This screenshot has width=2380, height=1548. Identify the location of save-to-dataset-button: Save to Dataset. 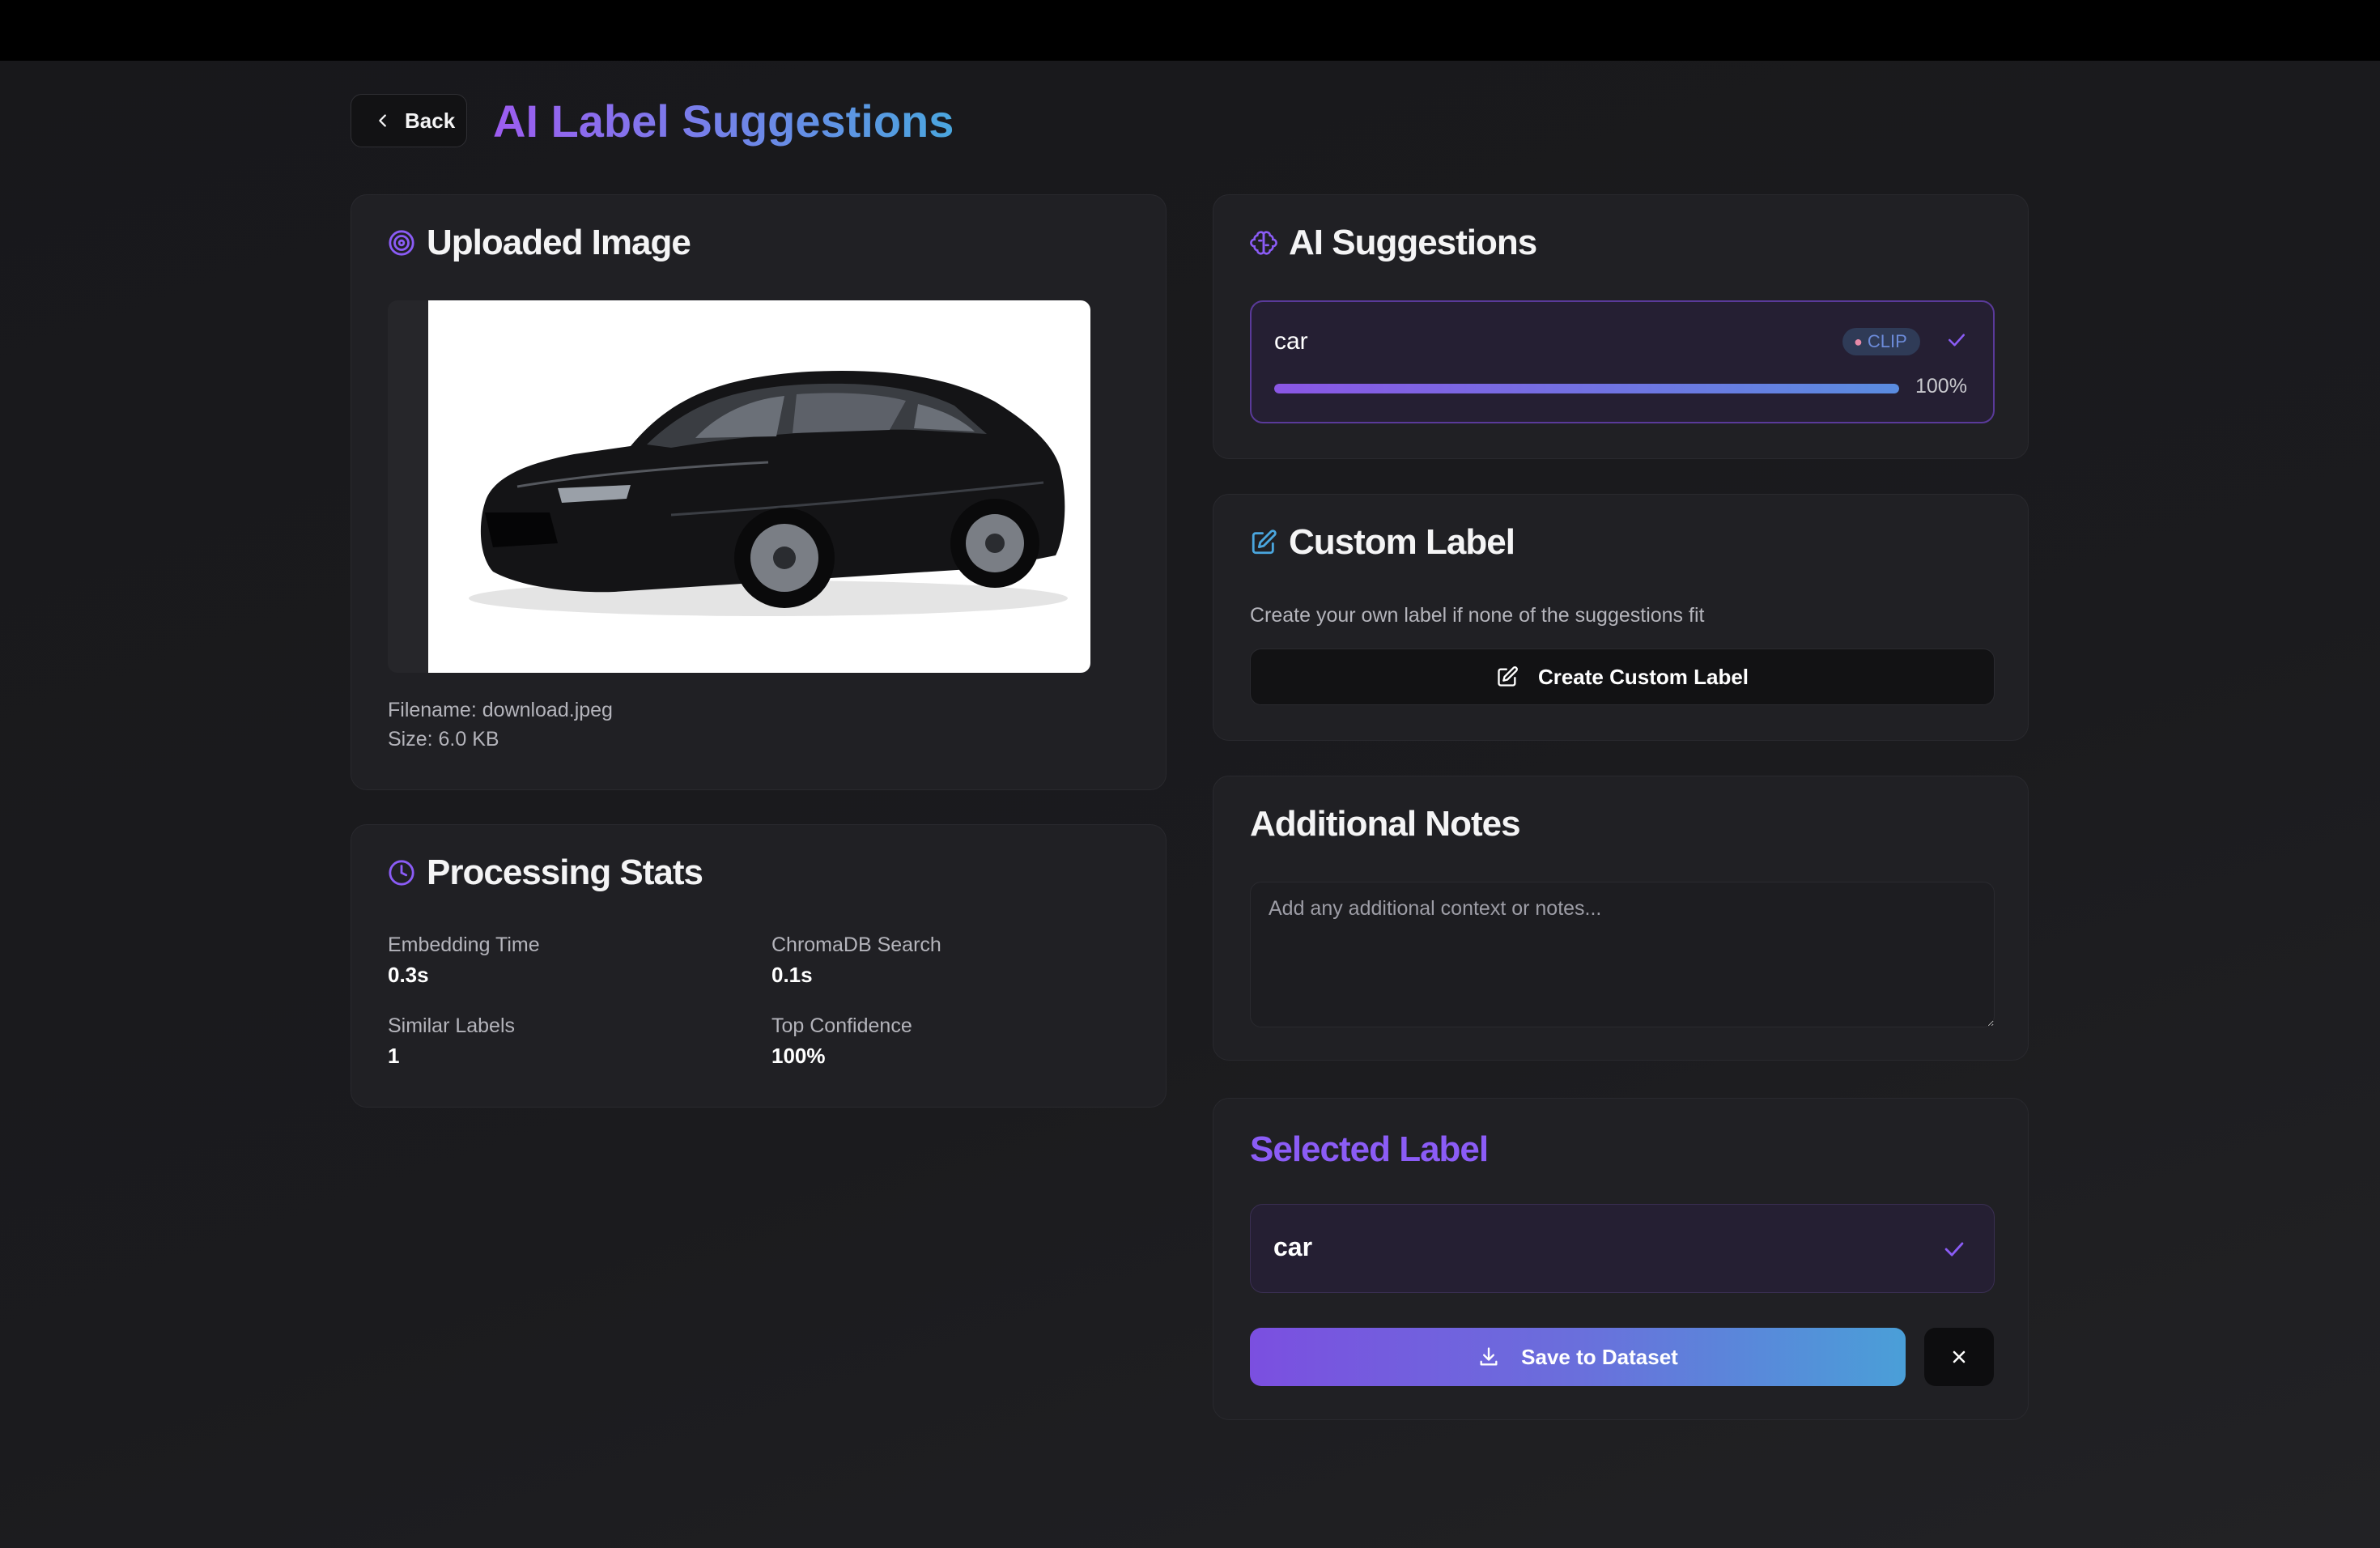
(1578, 1357).